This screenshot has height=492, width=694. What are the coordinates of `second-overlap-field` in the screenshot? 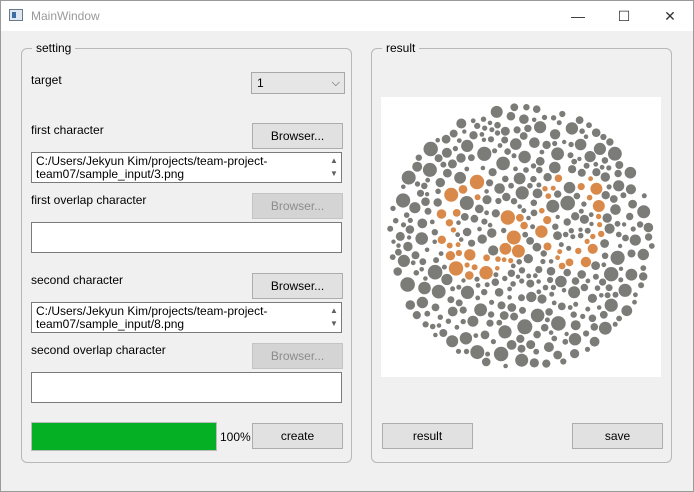 It's located at (186, 387).